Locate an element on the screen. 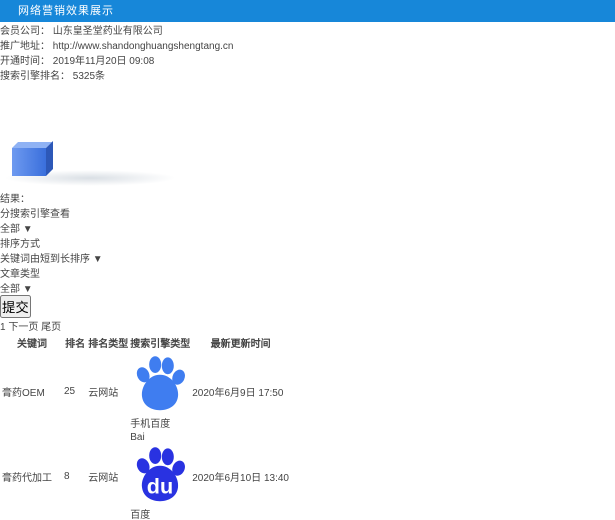 The image size is (615, 520). mobile-baidu-badge: 手机百度 is located at coordinates (160, 393).